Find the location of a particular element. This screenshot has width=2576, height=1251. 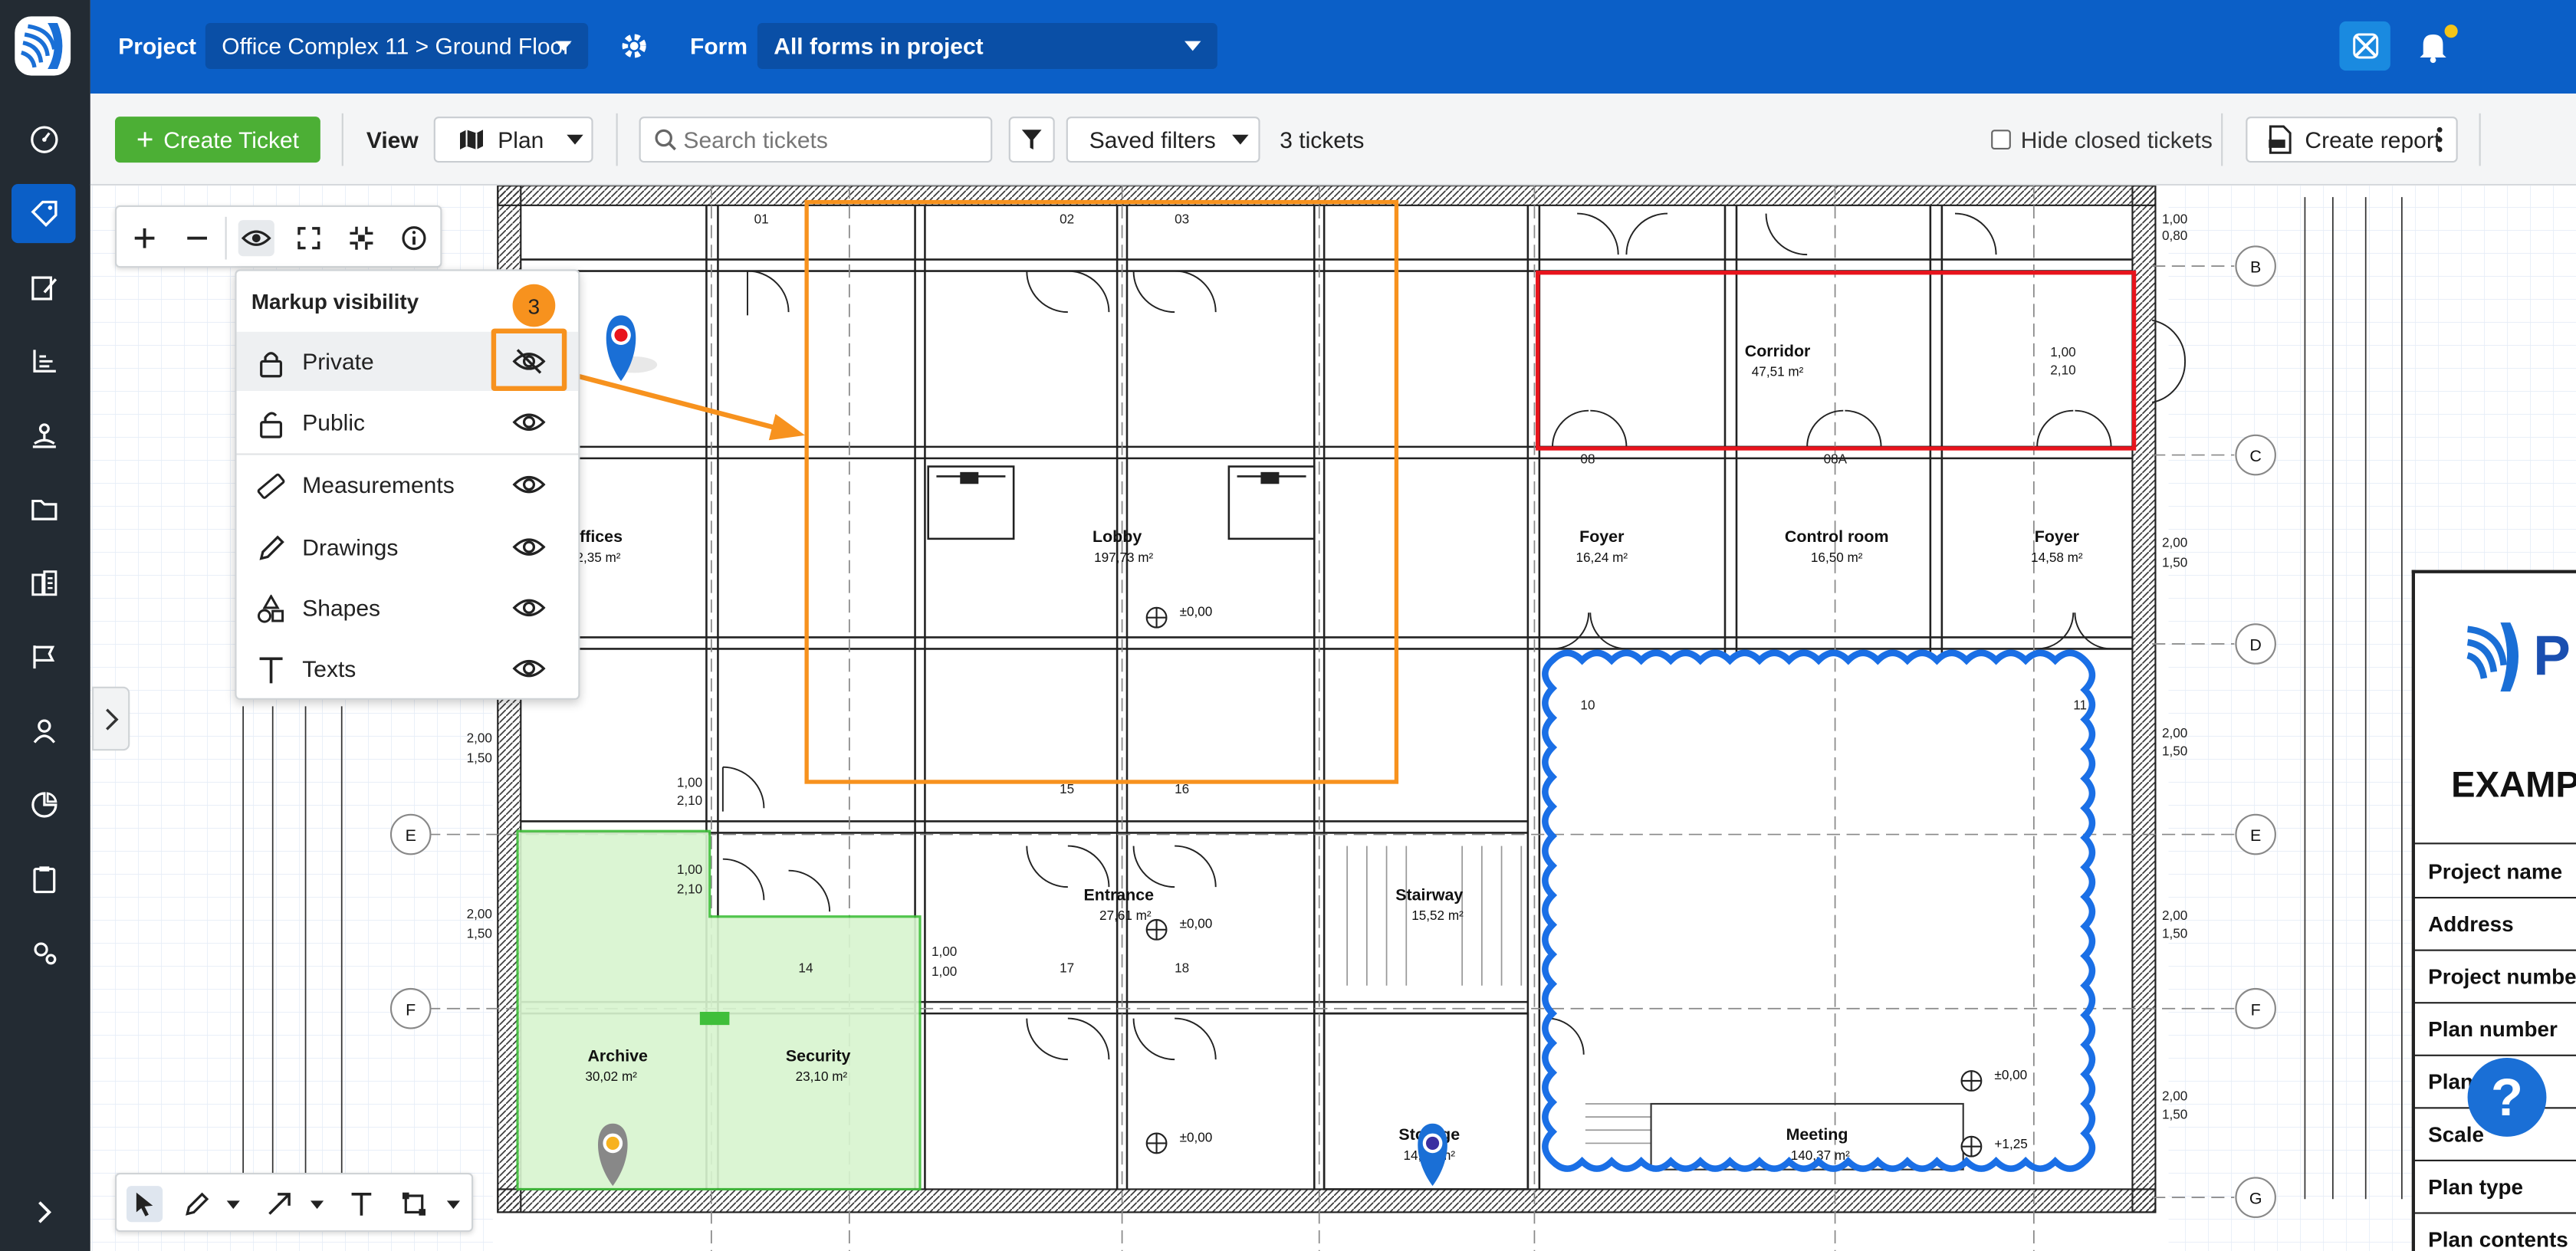

zoom-out-button is located at coordinates (197, 238).